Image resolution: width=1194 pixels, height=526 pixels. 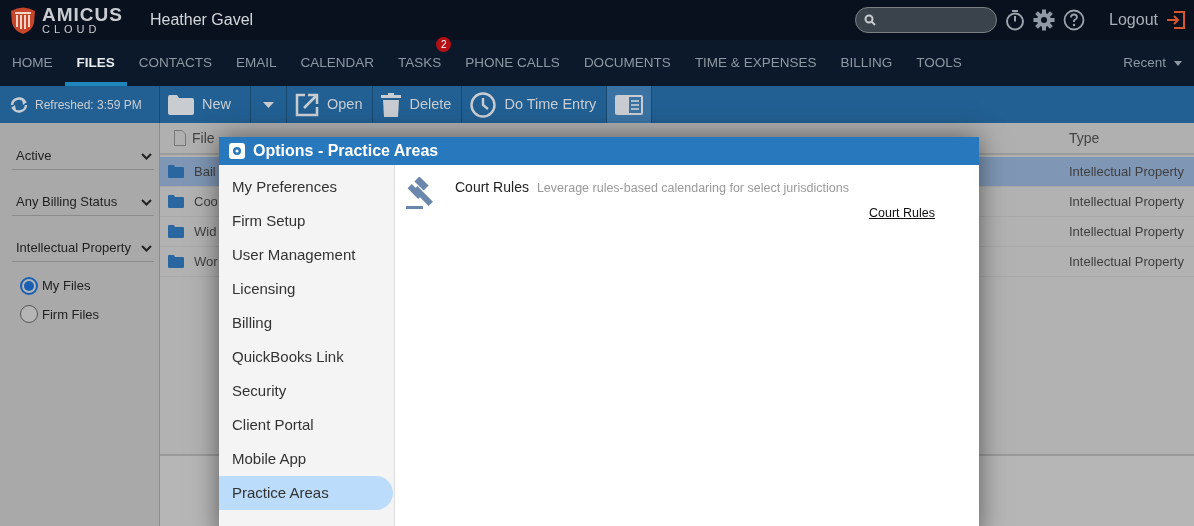 What do you see at coordinates (306, 221) in the screenshot?
I see `dialog-menu-item: Firm Setup` at bounding box center [306, 221].